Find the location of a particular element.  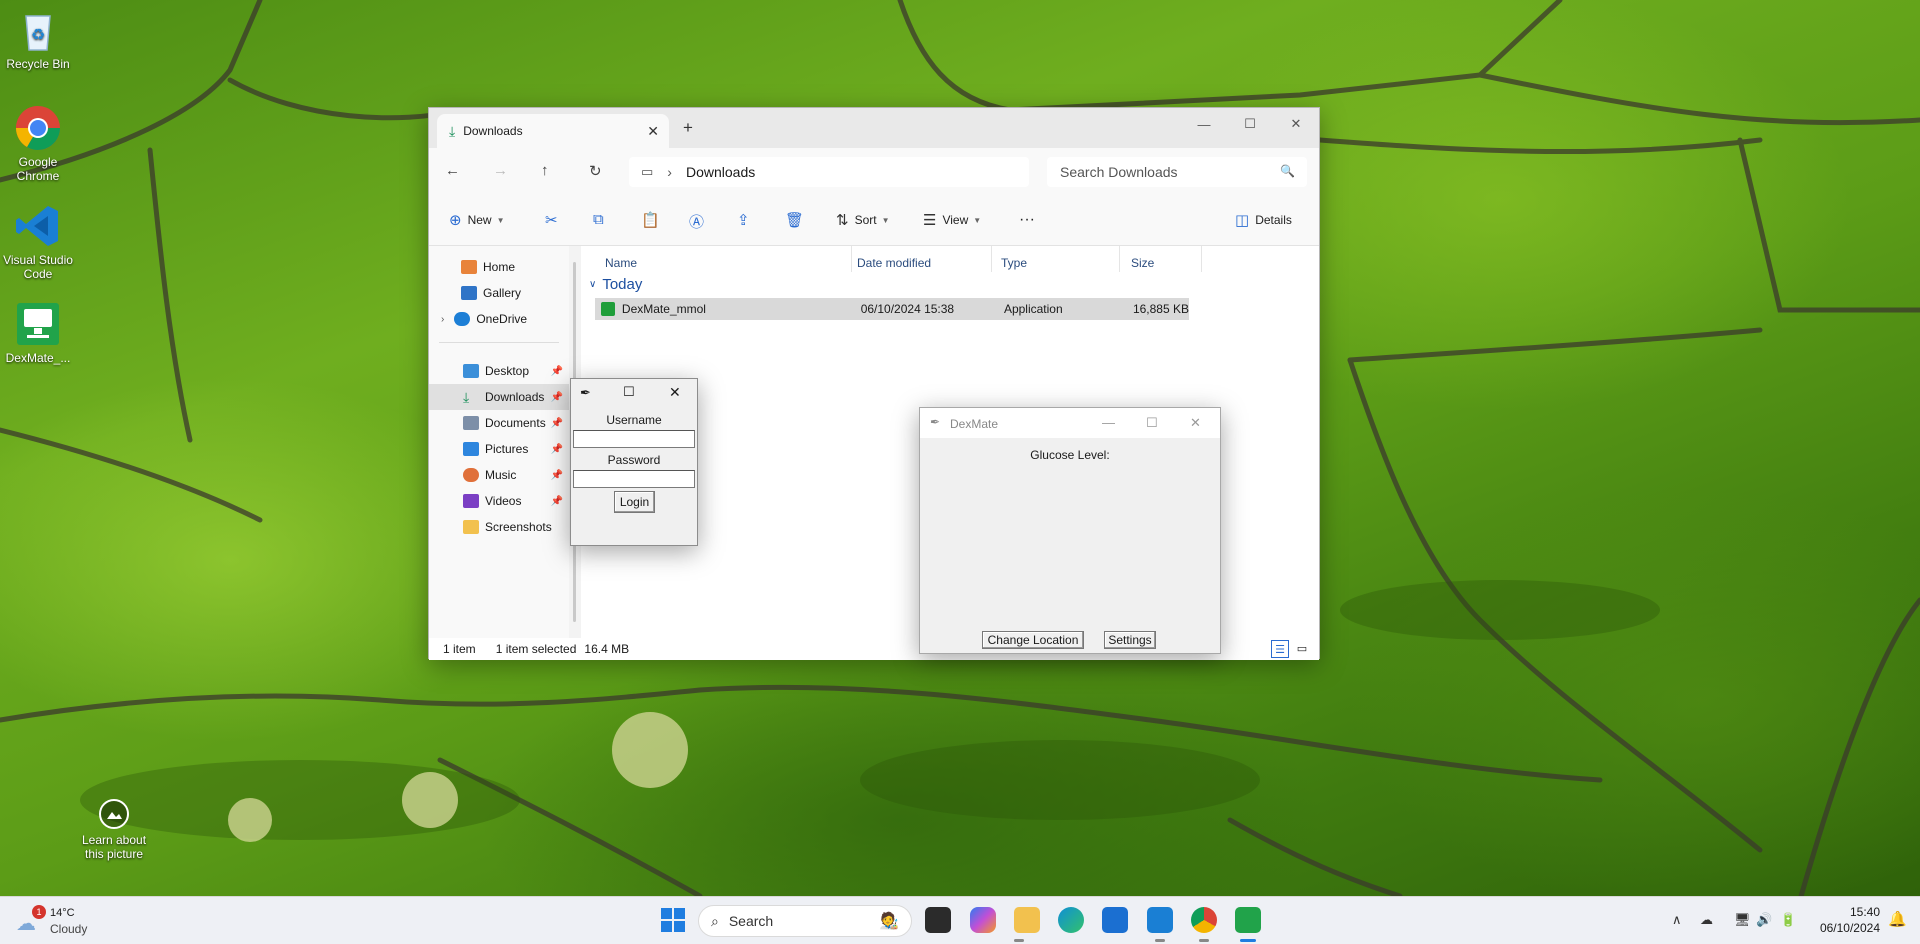

volume-icon: 🔊 is located at coordinates (1764, 920).